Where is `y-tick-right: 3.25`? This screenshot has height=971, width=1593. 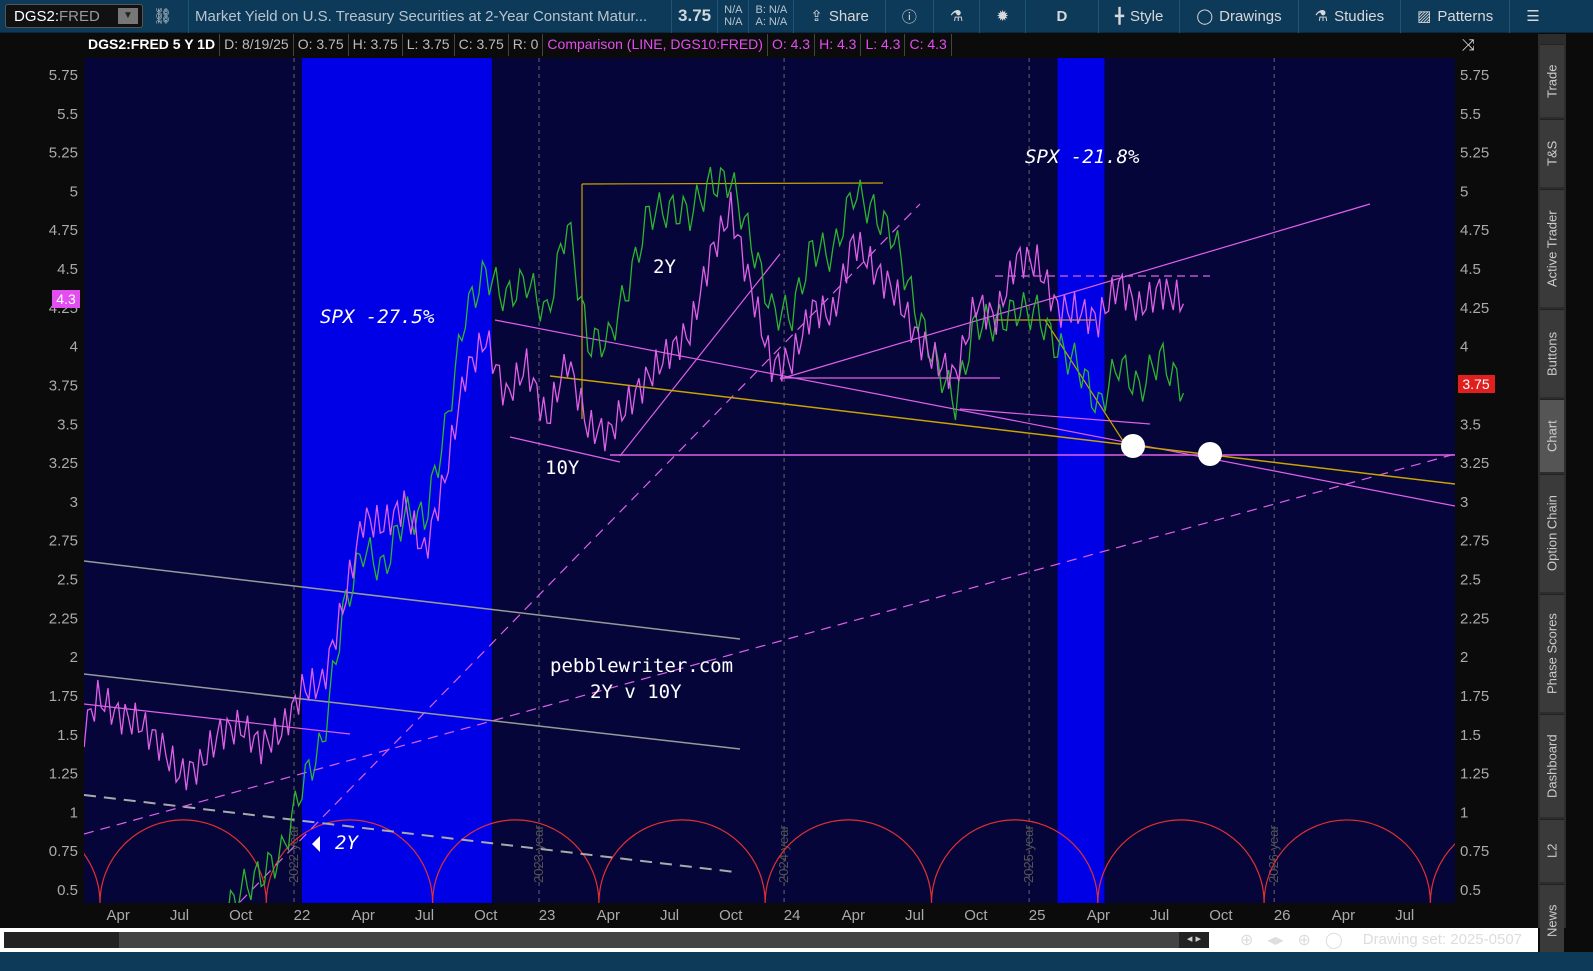
y-tick-right: 3.25 is located at coordinates (1474, 463).